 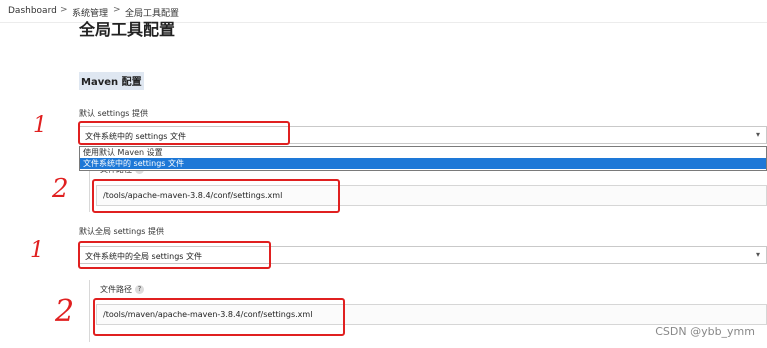 I want to click on global-settings-path-label: 文件路径?, so click(x=122, y=289).